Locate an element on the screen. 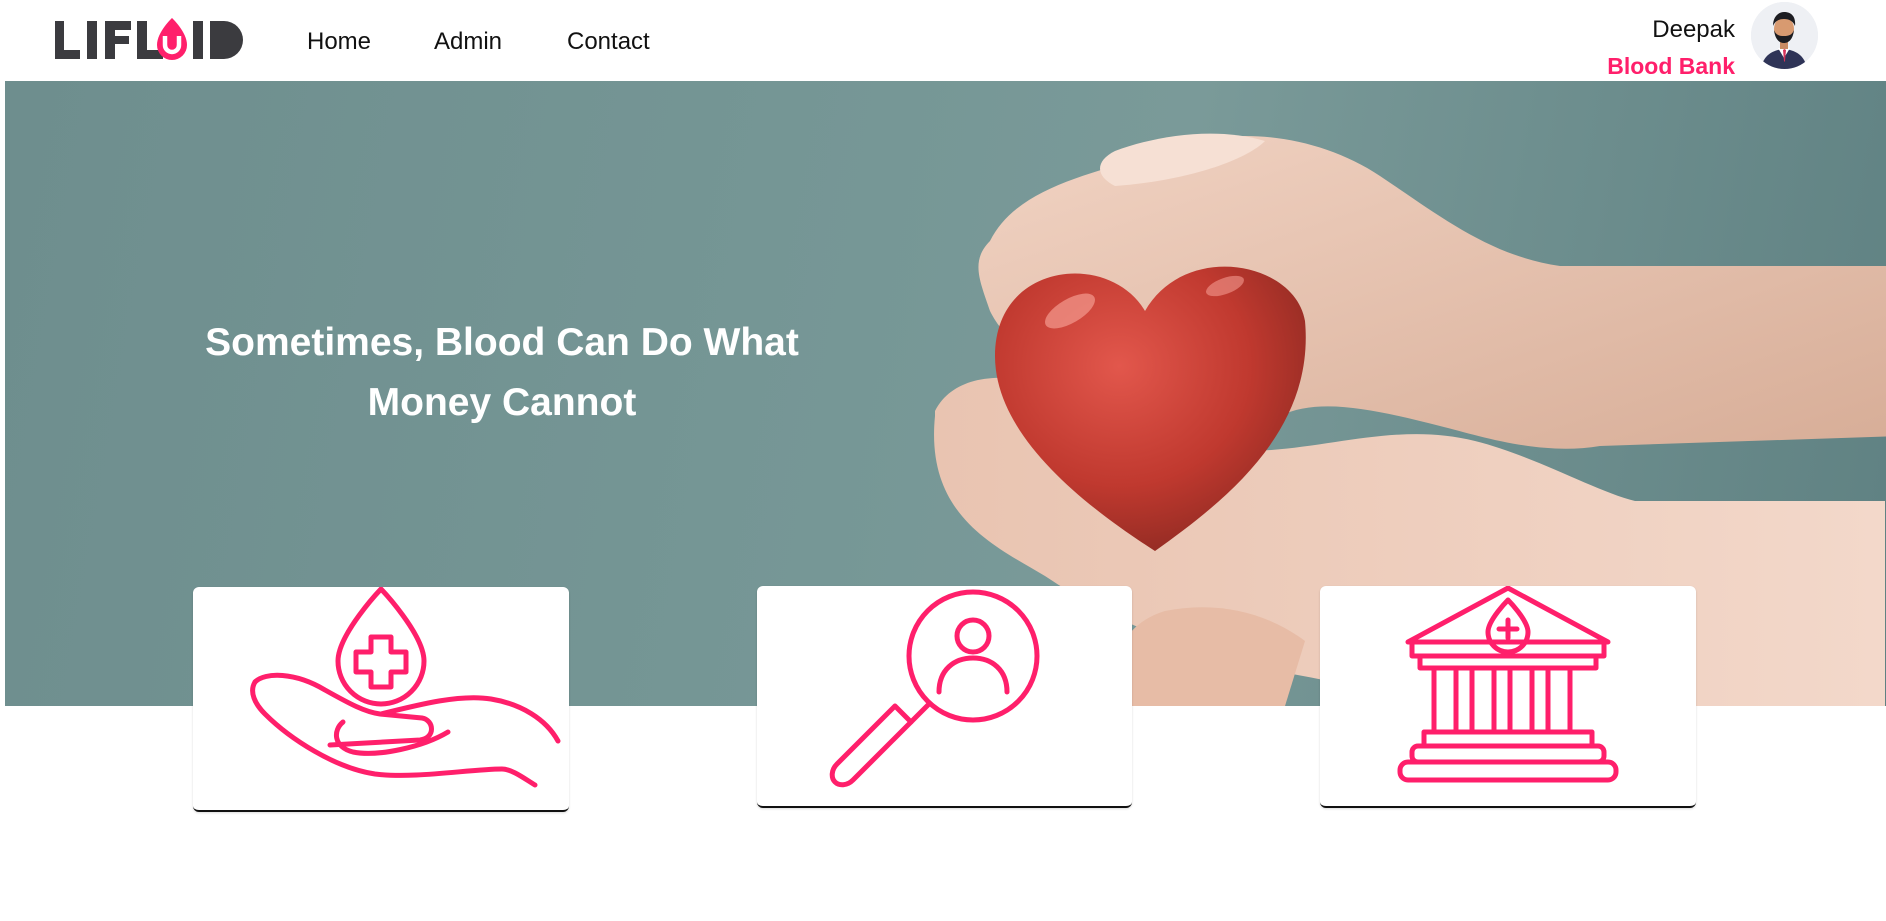 The image size is (1886, 921). blood-bank-card is located at coordinates (1508, 697).